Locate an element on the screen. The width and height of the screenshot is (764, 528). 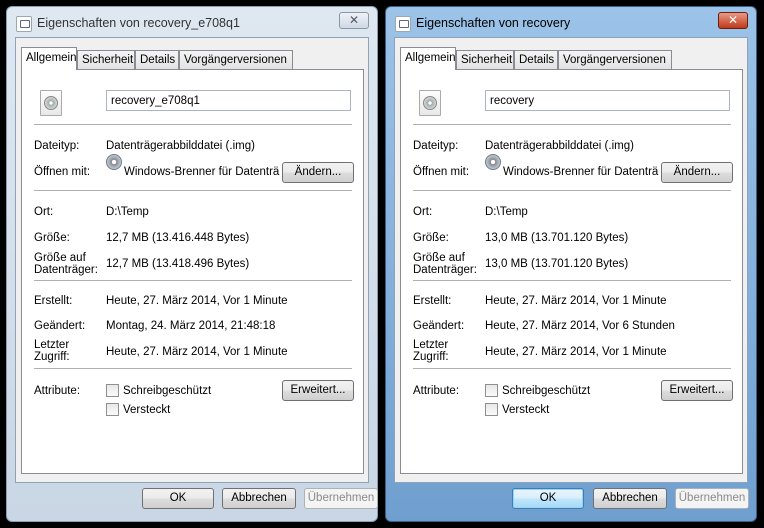
title-bar: Eigenschaften von recovery ✕ is located at coordinates (571, 22).